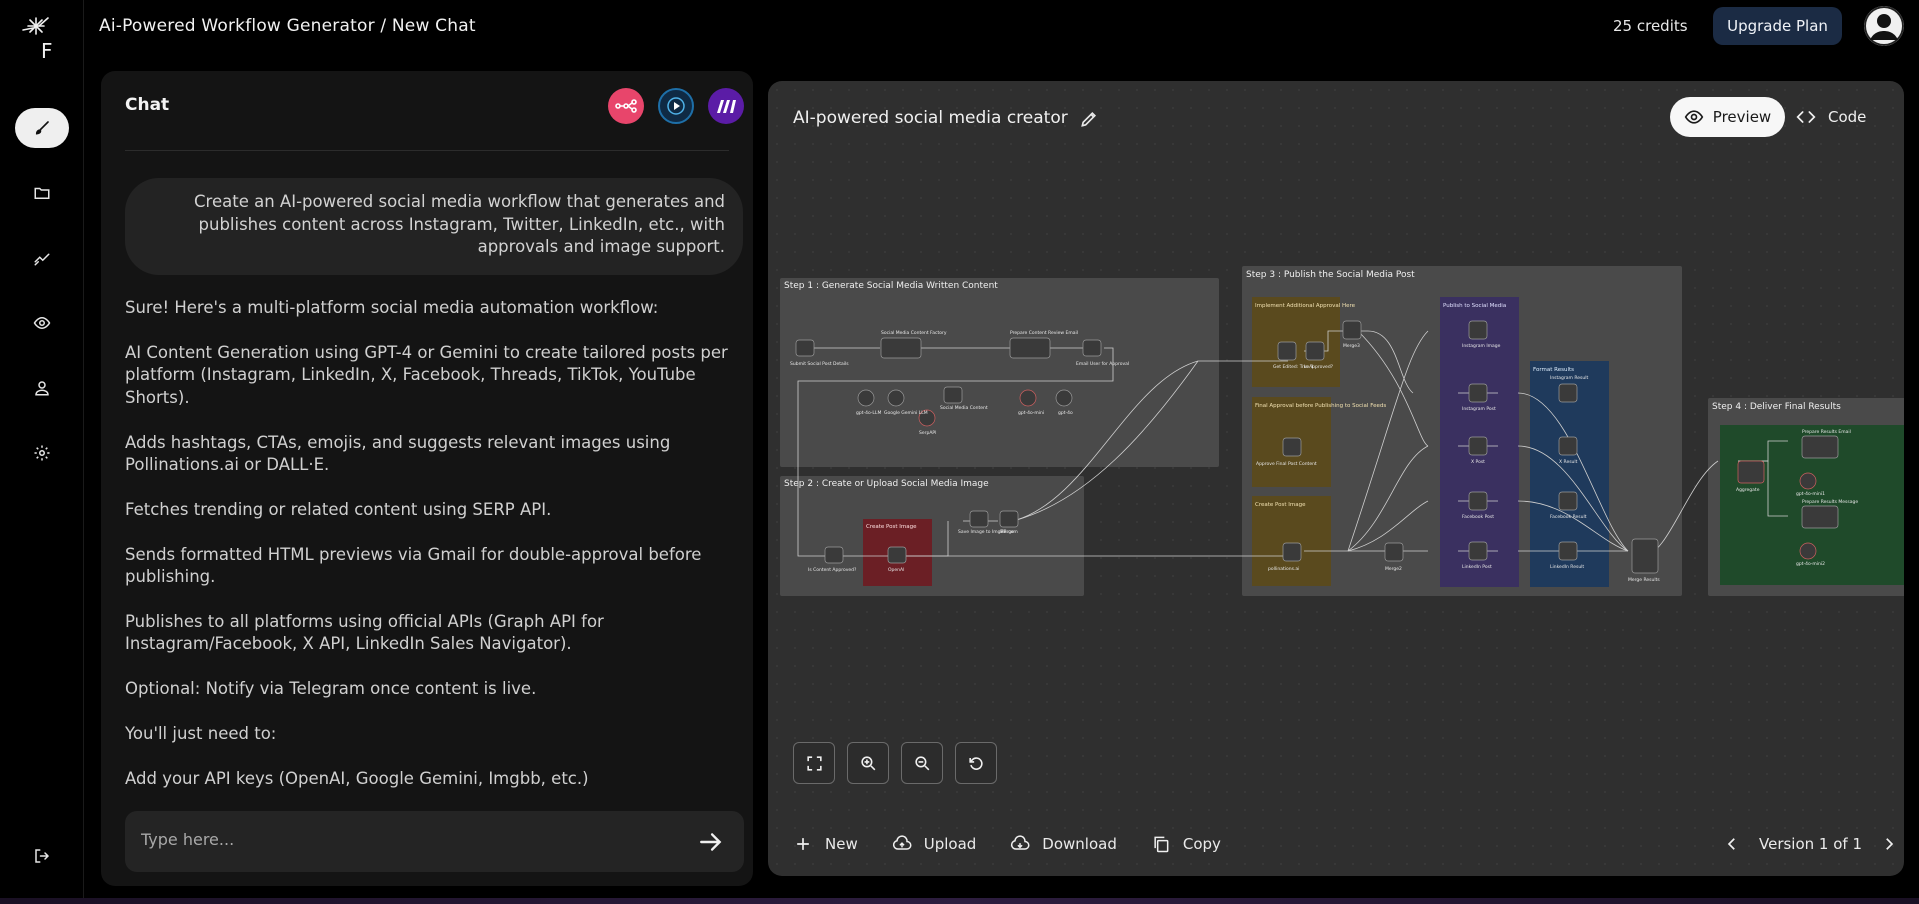  What do you see at coordinates (1161, 844) in the screenshot?
I see `copy-icon` at bounding box center [1161, 844].